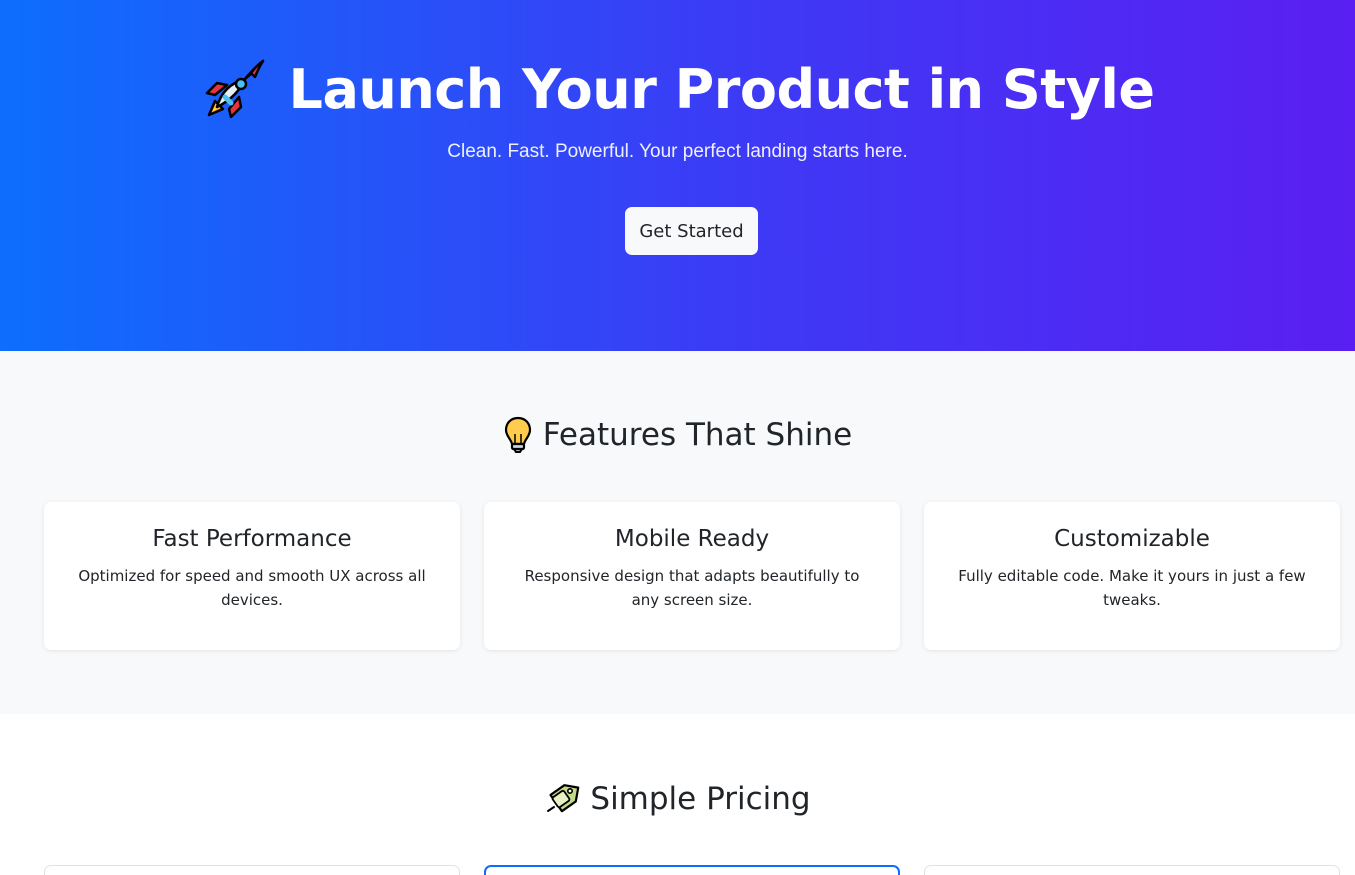 The width and height of the screenshot is (1355, 875). Describe the element at coordinates (700, 799) in the screenshot. I see `pricing-title: Simple Pricing` at that location.